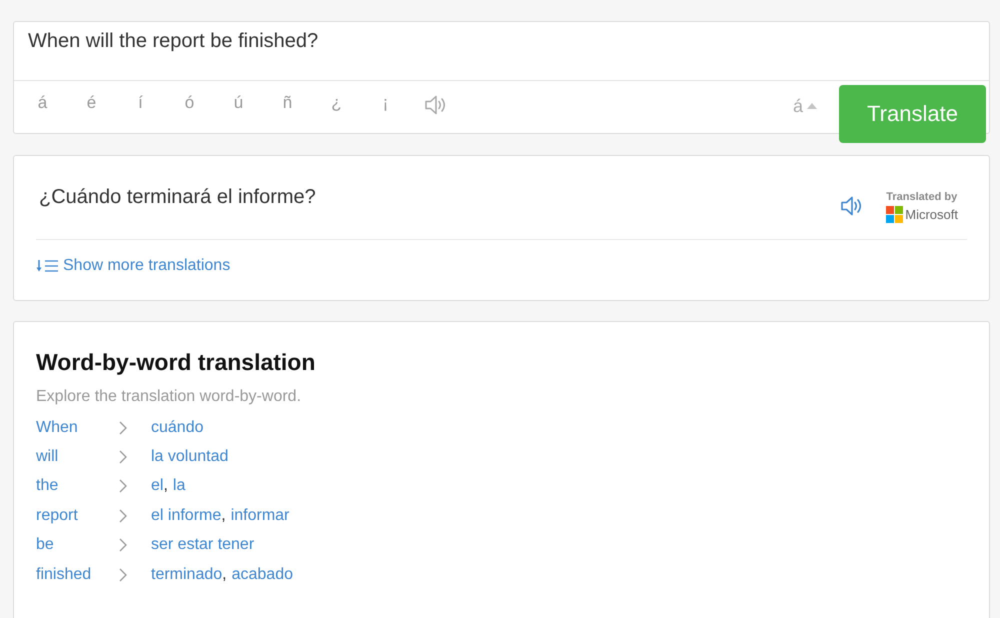  Describe the element at coordinates (202, 545) in the screenshot. I see `translation-link: ser estar tener` at that location.